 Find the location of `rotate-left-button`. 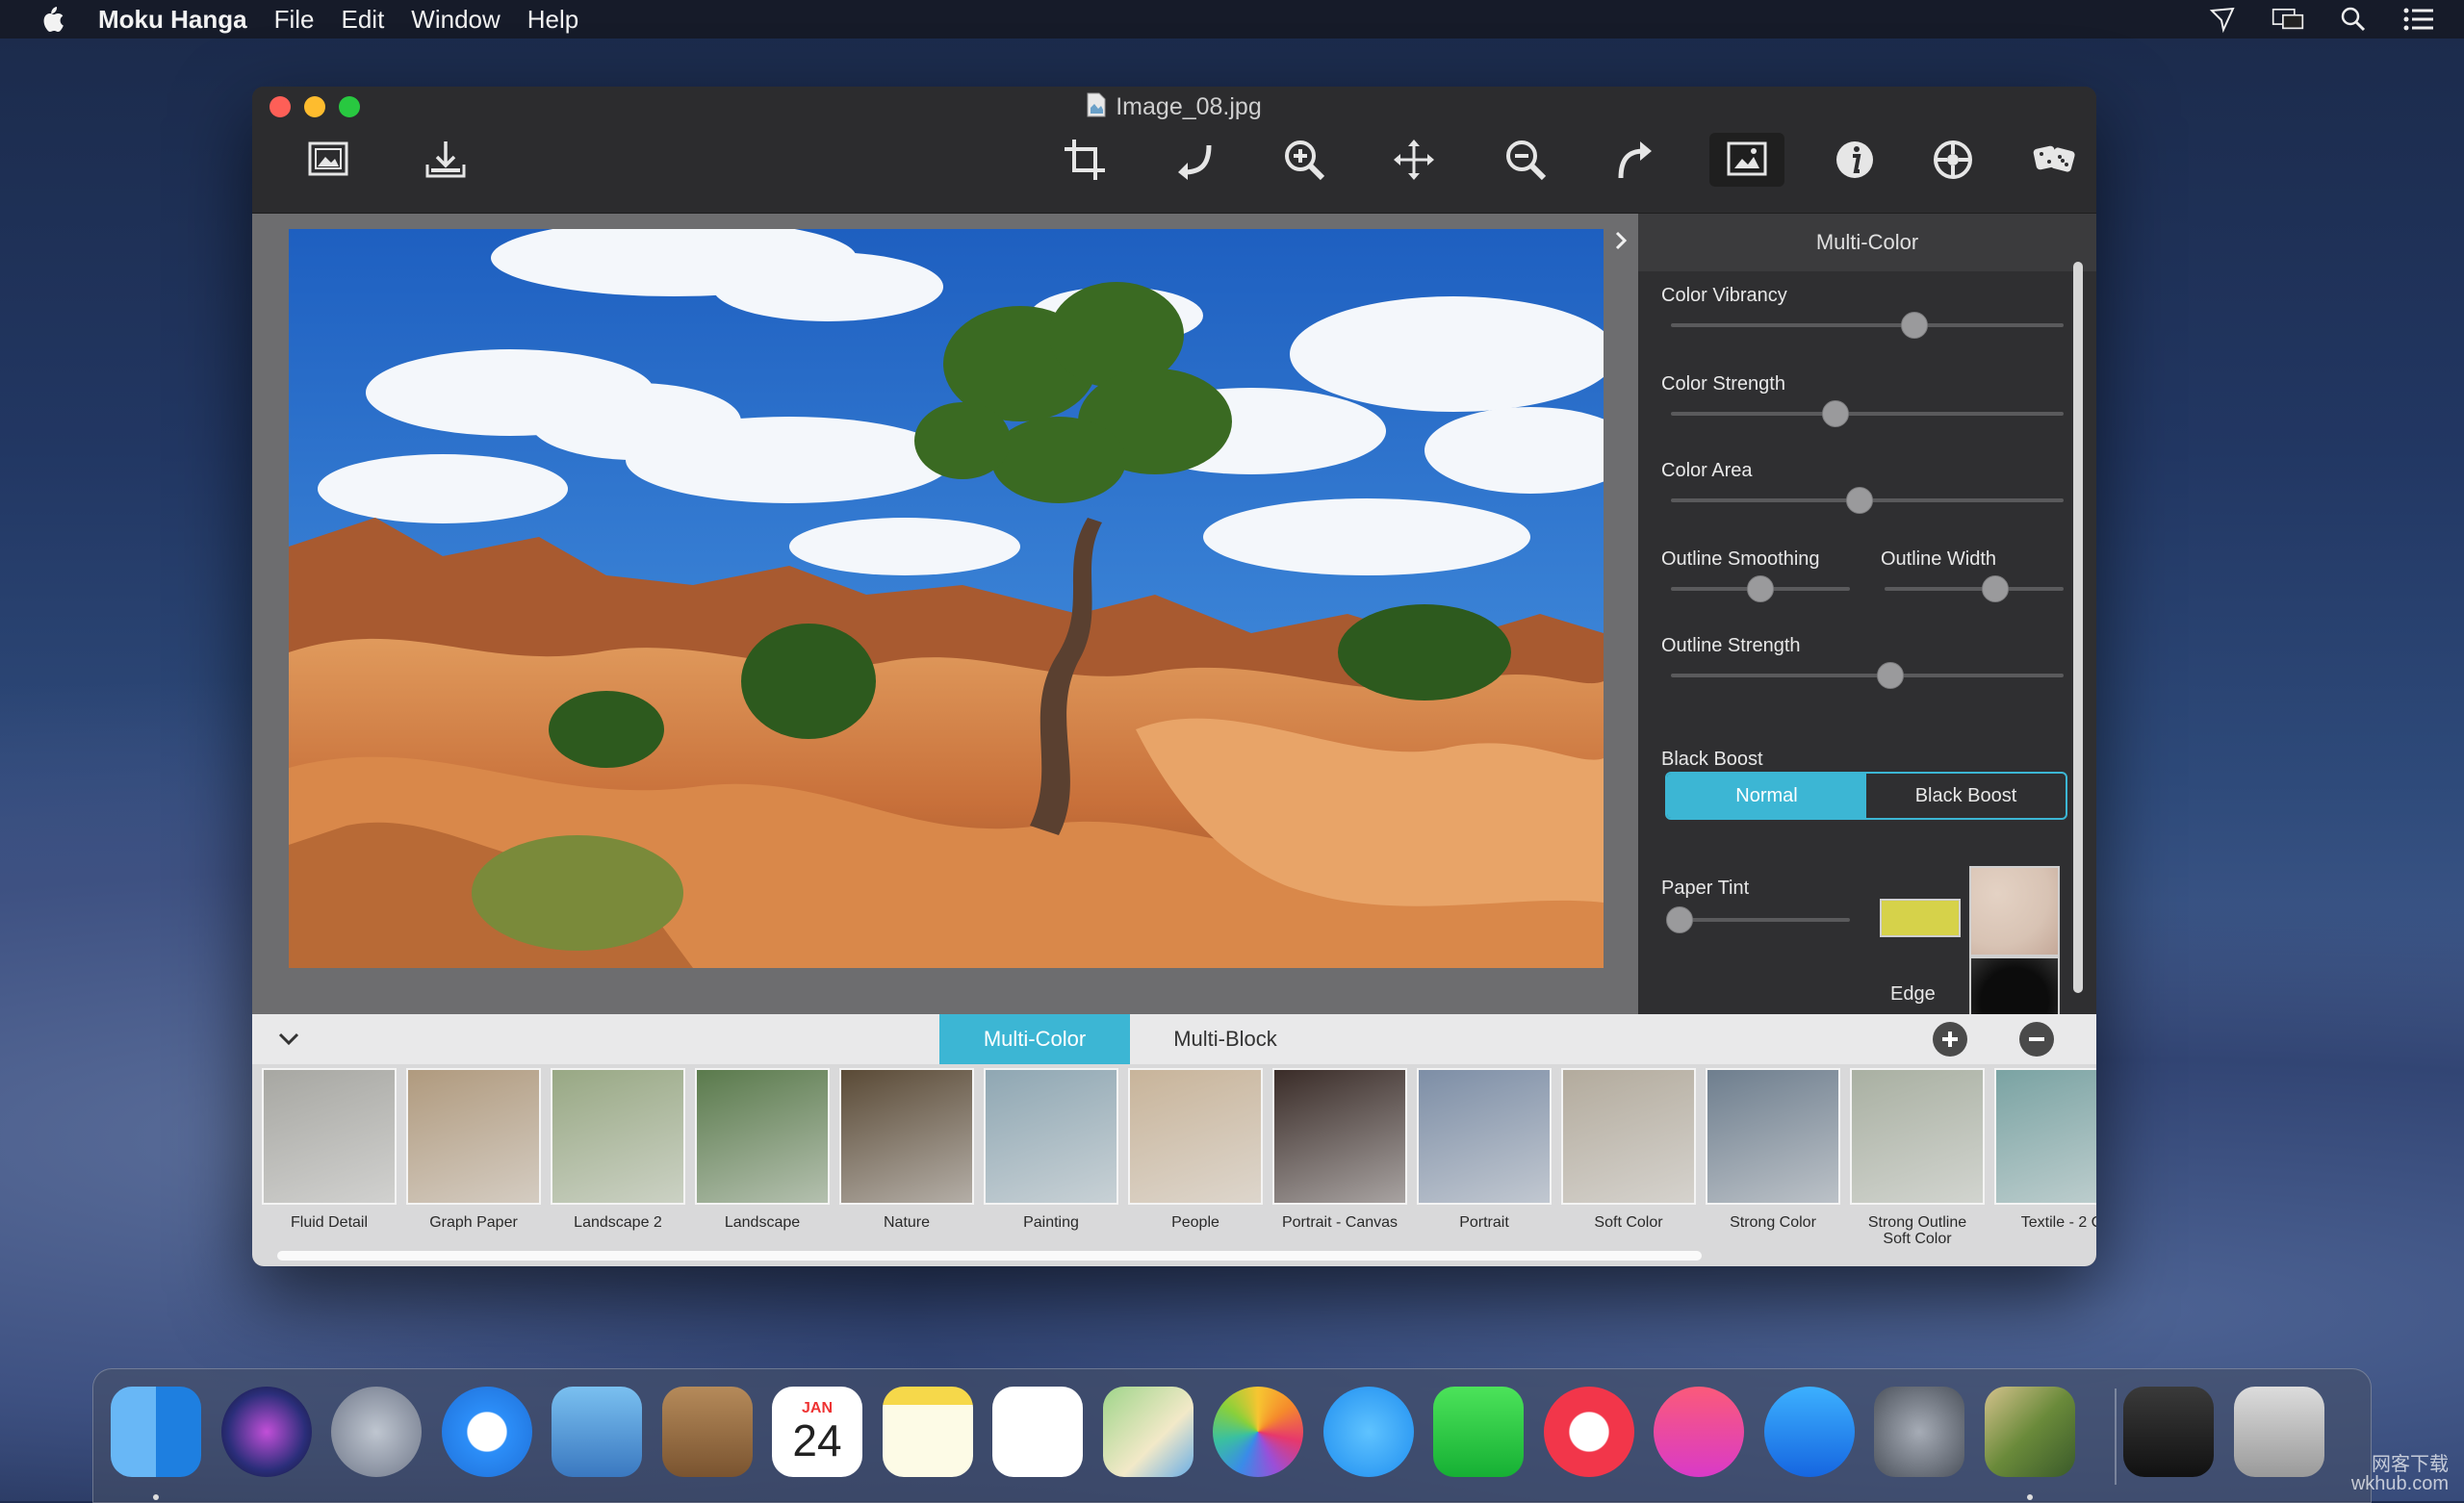

rotate-left-button is located at coordinates (1194, 160).